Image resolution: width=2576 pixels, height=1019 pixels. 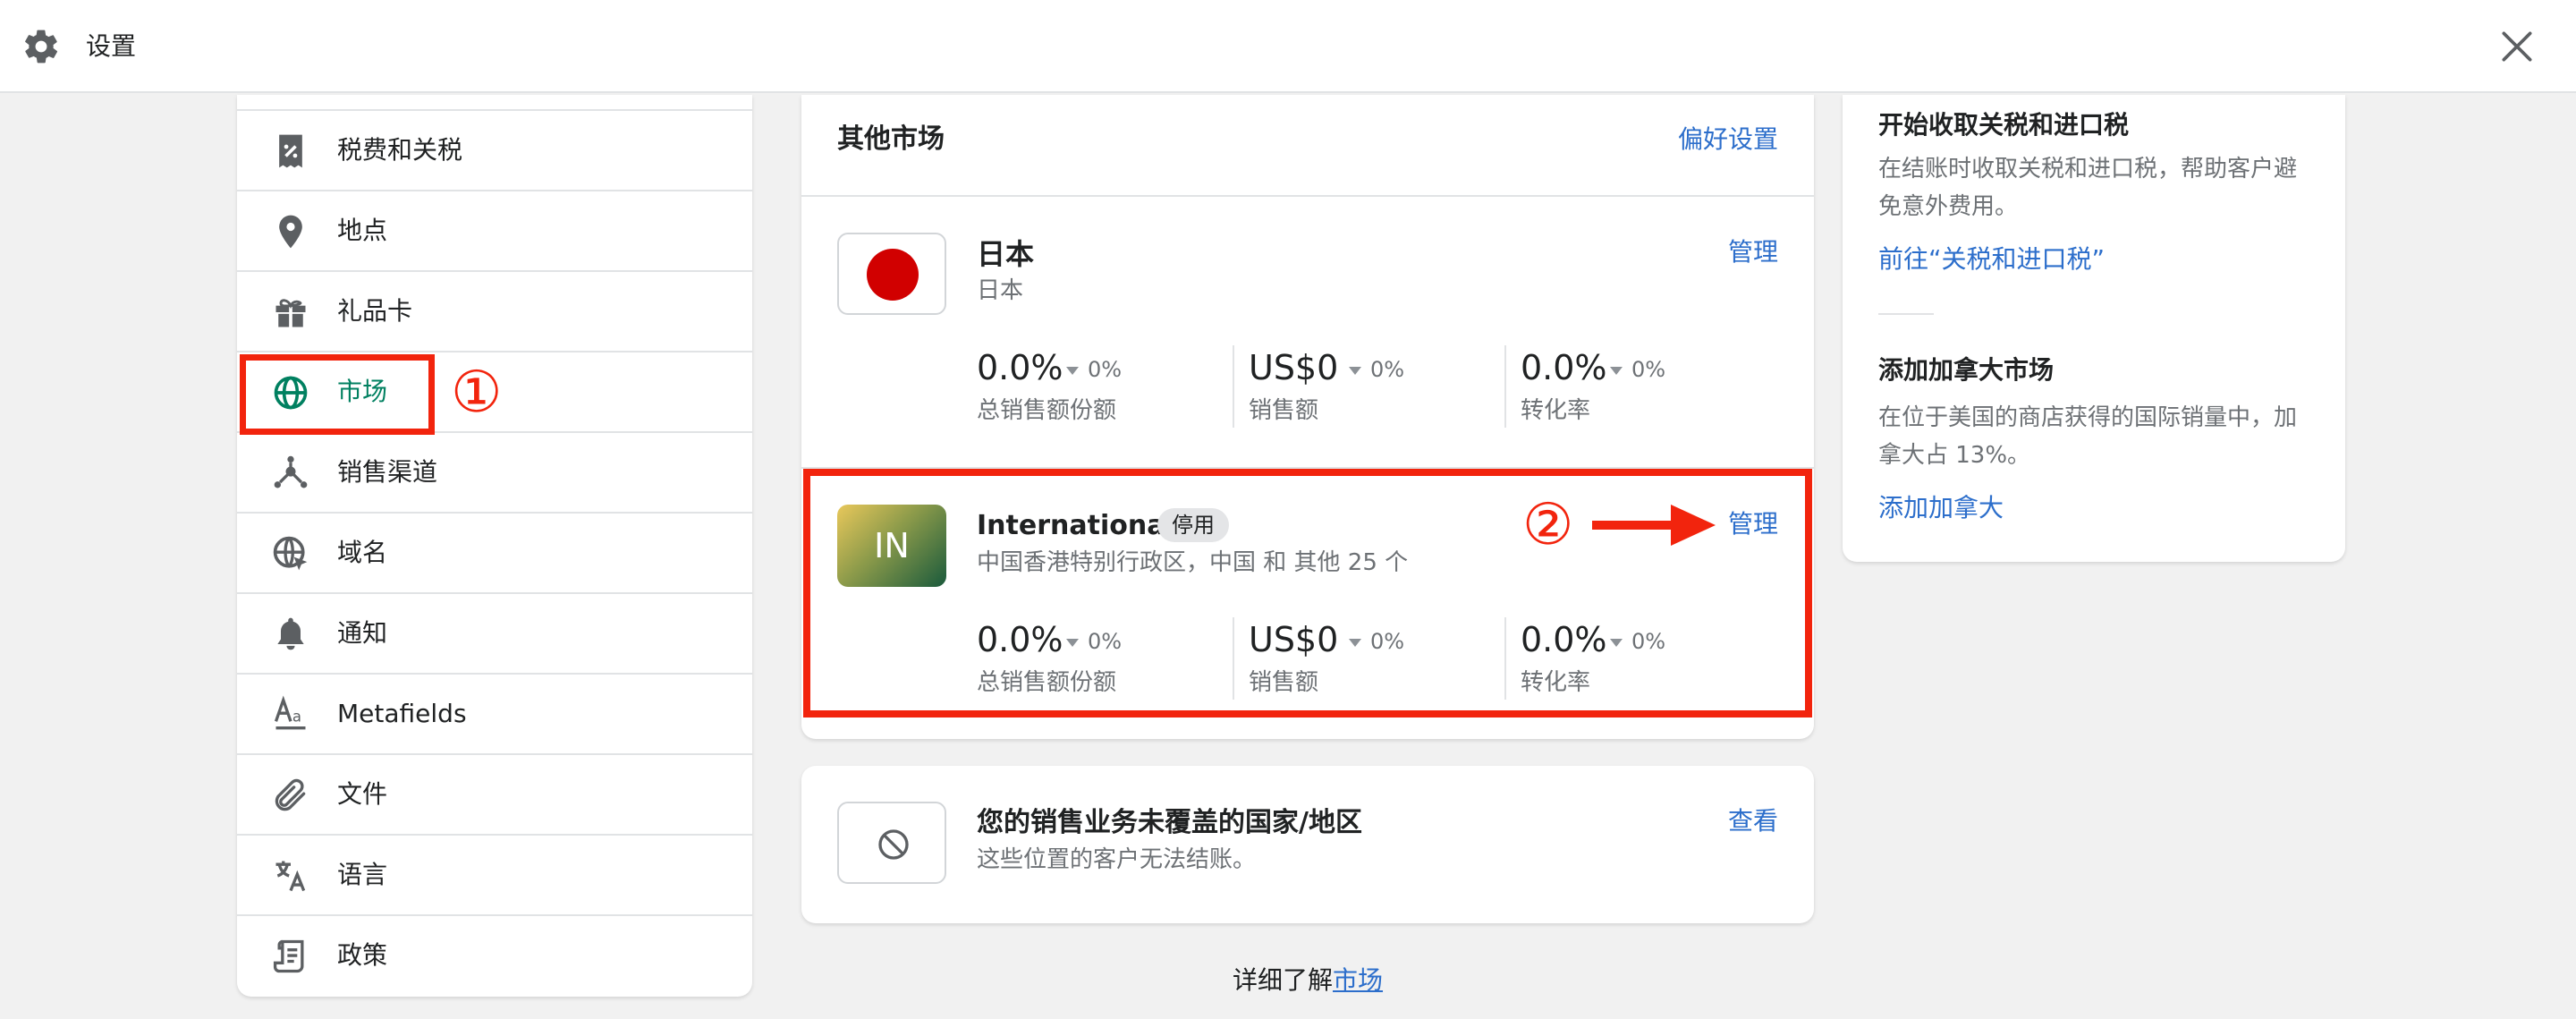 I want to click on bell-icon, so click(x=290, y=633).